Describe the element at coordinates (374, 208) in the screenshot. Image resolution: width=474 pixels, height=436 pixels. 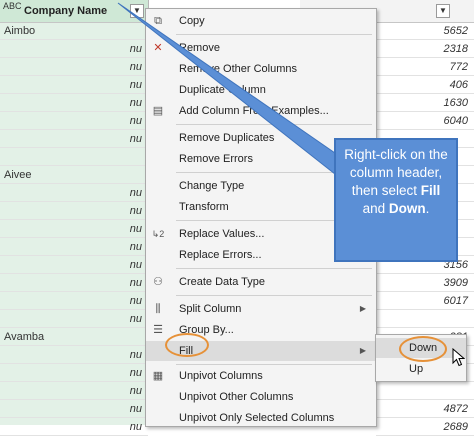
I see `callout-and-text: and` at that location.